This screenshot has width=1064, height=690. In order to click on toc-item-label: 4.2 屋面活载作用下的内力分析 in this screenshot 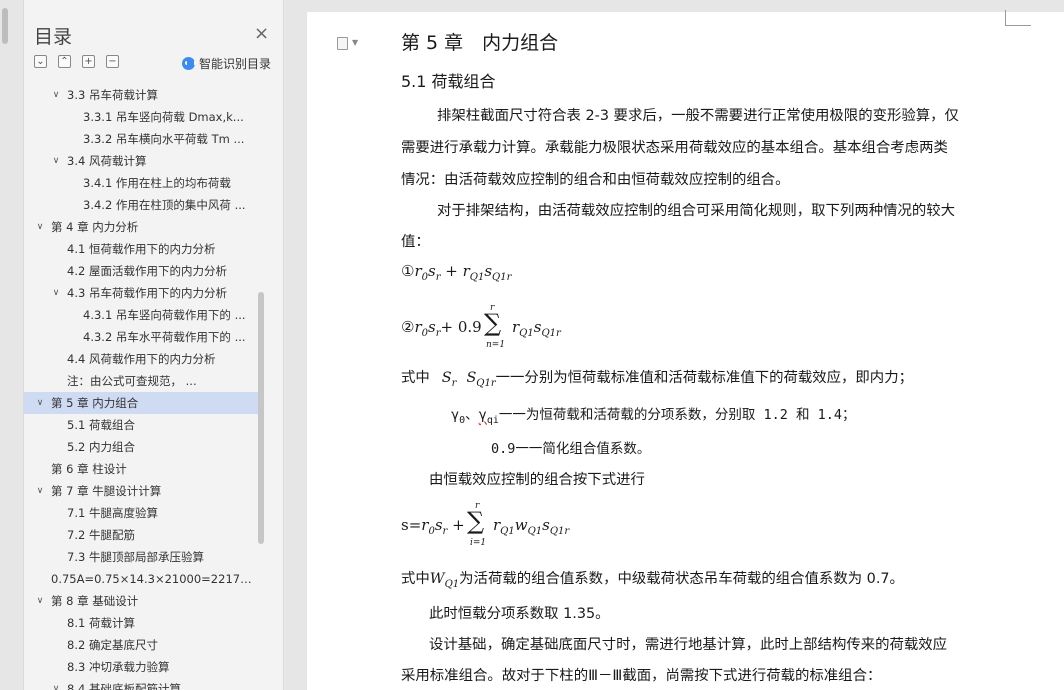, I will do `click(147, 271)`.